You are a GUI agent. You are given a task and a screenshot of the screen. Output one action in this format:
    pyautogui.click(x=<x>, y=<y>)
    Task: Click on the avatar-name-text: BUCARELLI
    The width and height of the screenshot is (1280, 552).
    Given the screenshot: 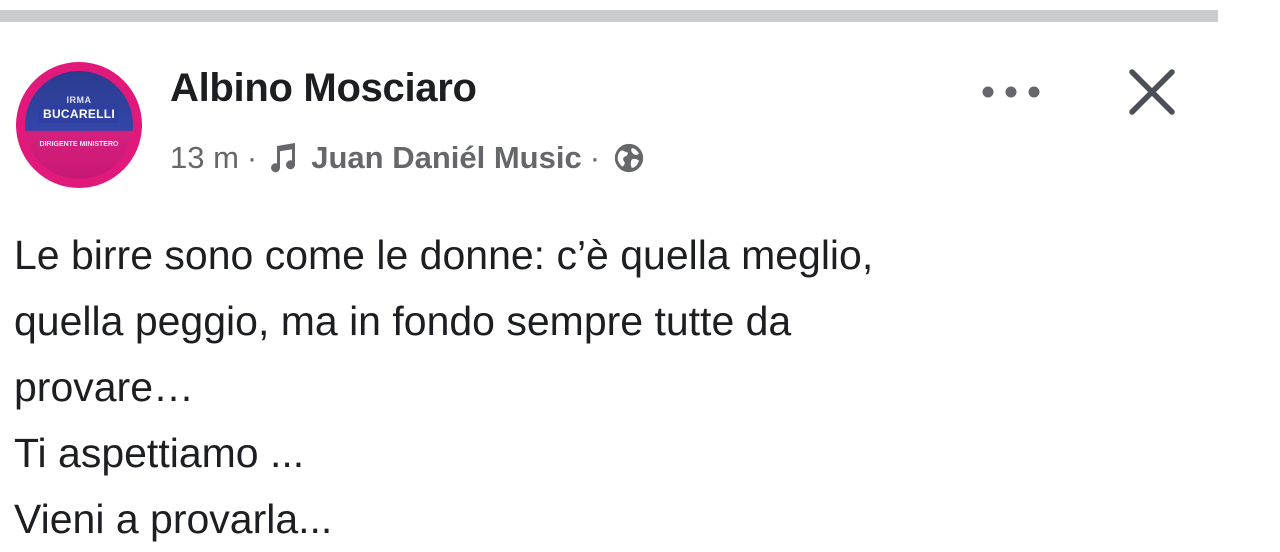 What is the action you would take?
    pyautogui.click(x=79, y=114)
    